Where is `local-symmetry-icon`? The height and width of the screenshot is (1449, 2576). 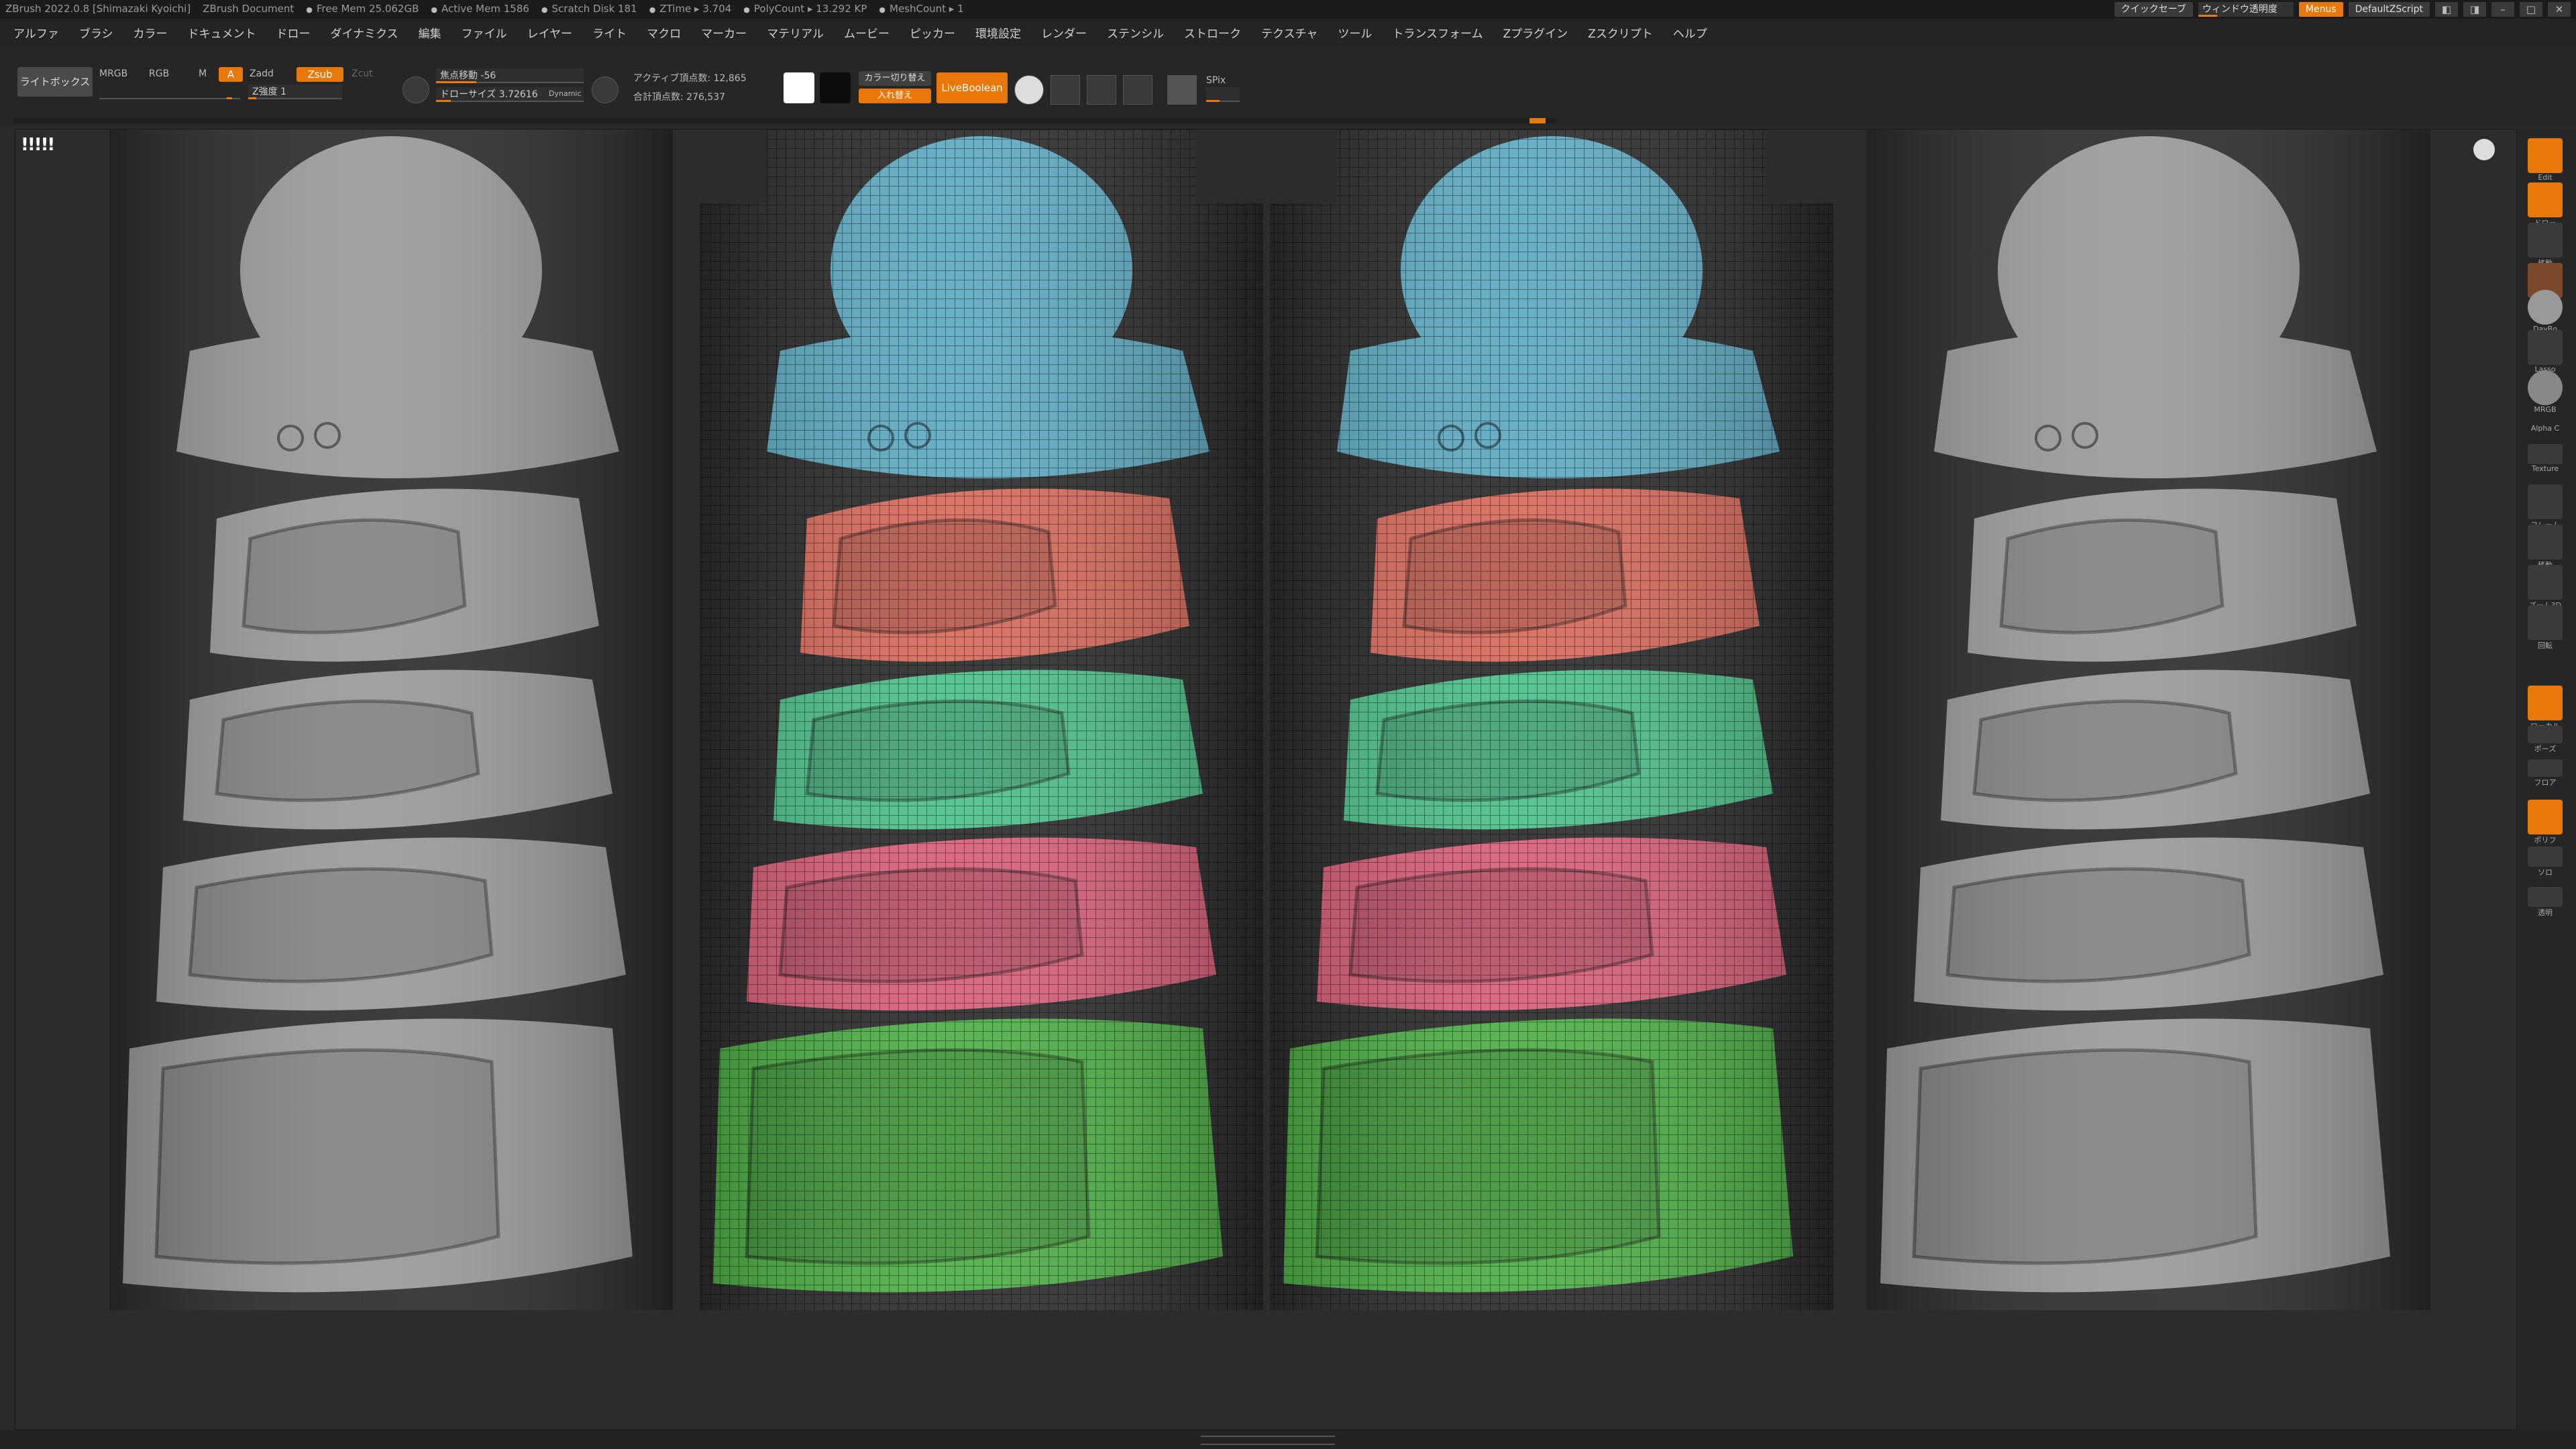
local-symmetry-icon is located at coordinates (1065, 90).